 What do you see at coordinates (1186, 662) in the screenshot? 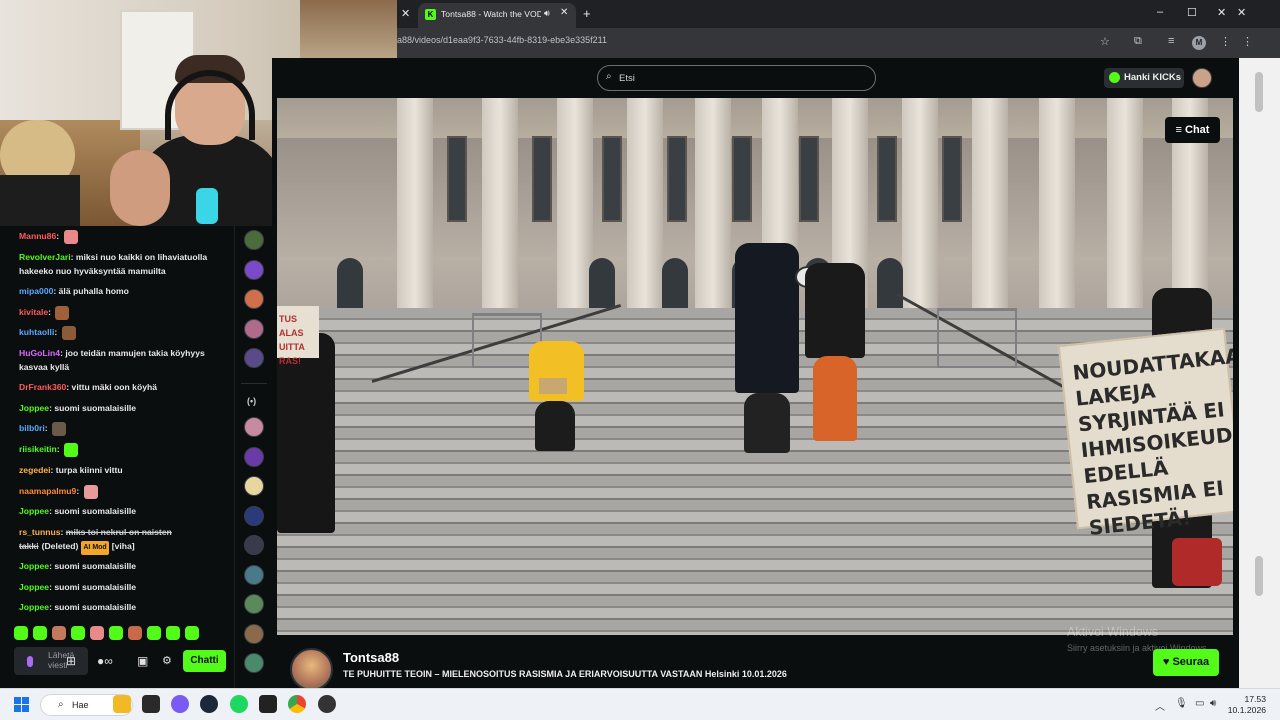
I see `follow-button: ♥ Seuraa` at bounding box center [1186, 662].